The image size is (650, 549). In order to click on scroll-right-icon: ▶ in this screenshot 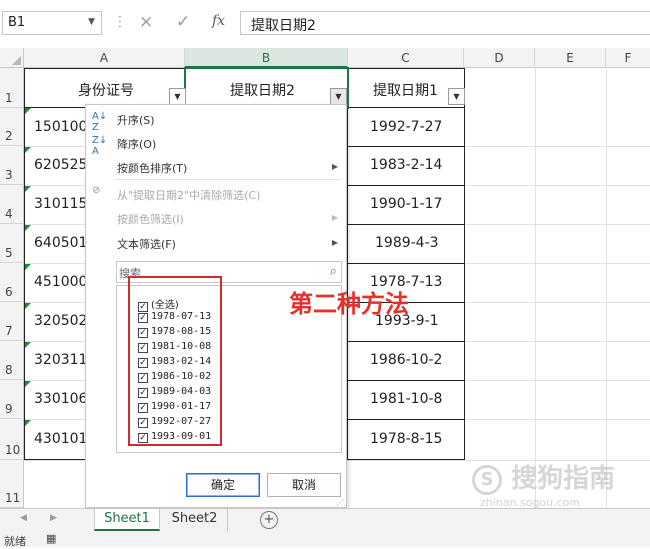, I will do `click(53, 518)`.